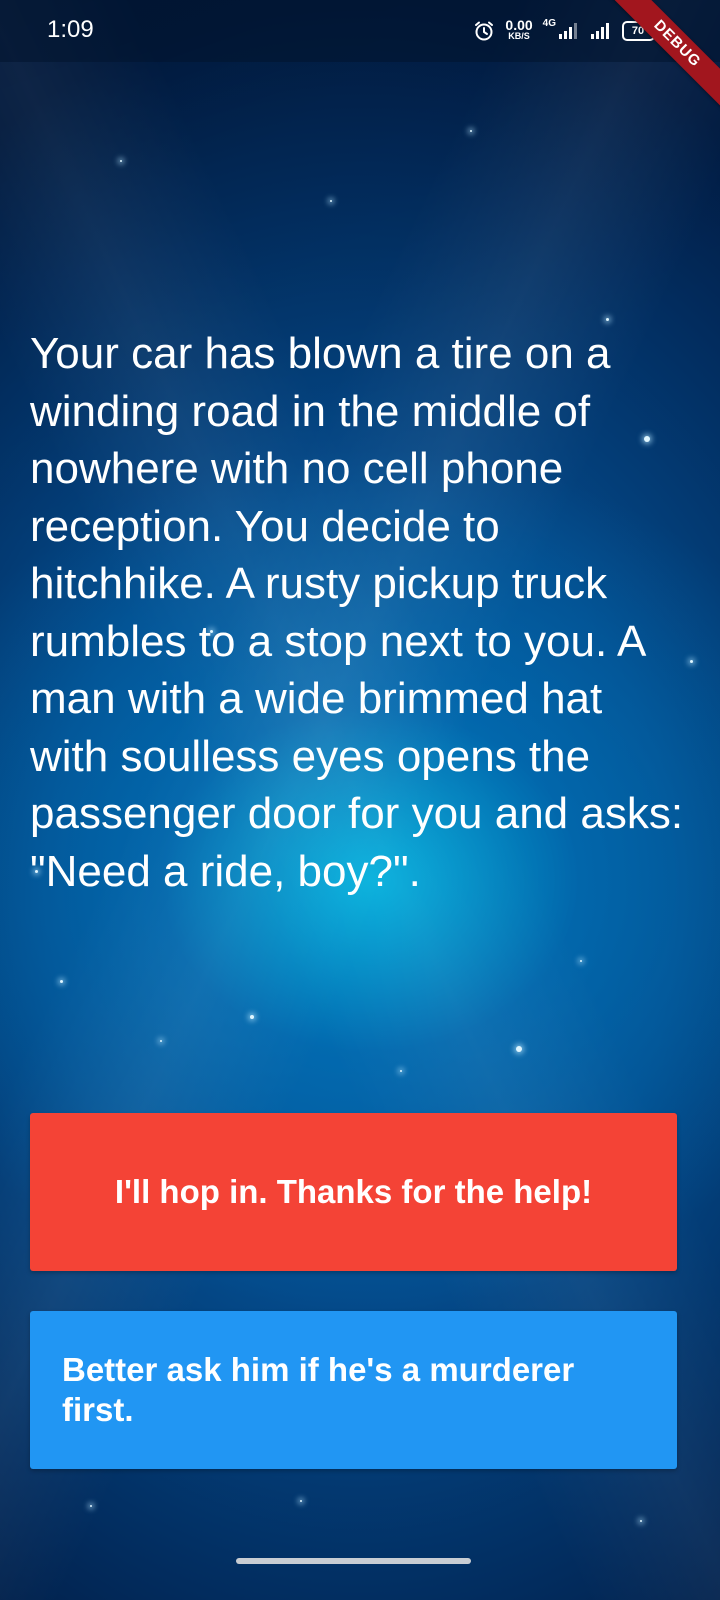  I want to click on network-speed-value: 0.00, so click(519, 25).